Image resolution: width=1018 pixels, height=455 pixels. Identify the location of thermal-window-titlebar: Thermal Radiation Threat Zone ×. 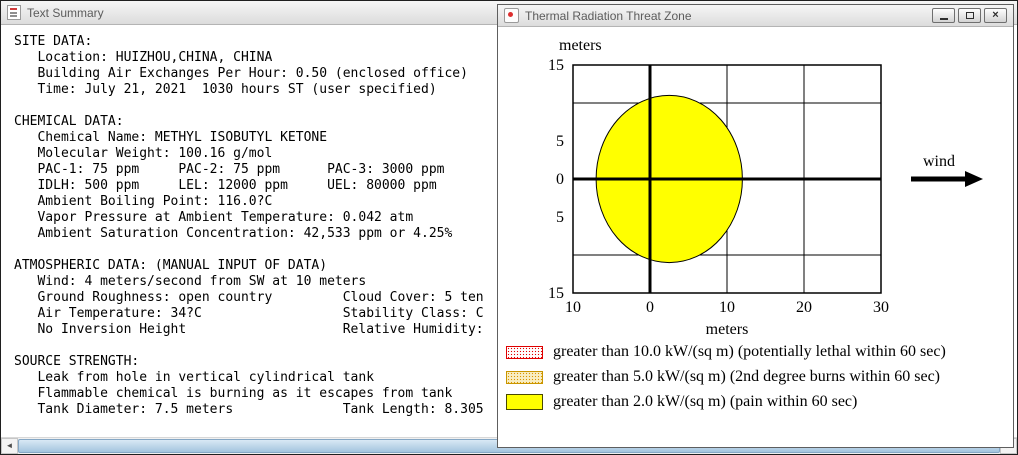
(755, 16).